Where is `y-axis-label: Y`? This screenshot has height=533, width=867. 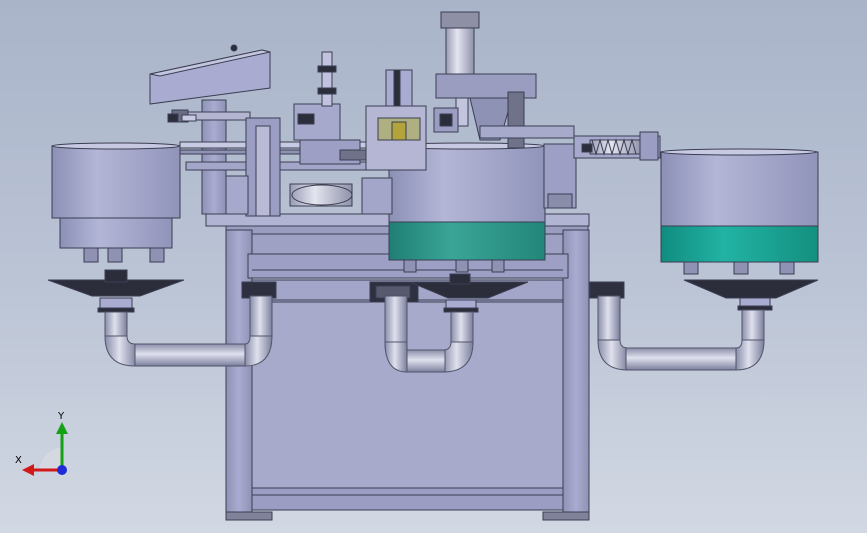
y-axis-label: Y is located at coordinates (61, 416).